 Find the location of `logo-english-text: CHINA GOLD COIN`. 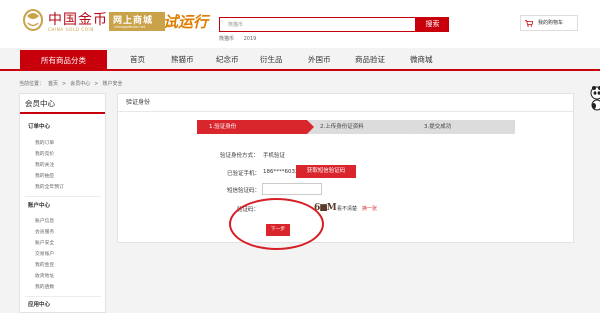

logo-english-text: CHINA GOLD COIN is located at coordinates (71, 29).